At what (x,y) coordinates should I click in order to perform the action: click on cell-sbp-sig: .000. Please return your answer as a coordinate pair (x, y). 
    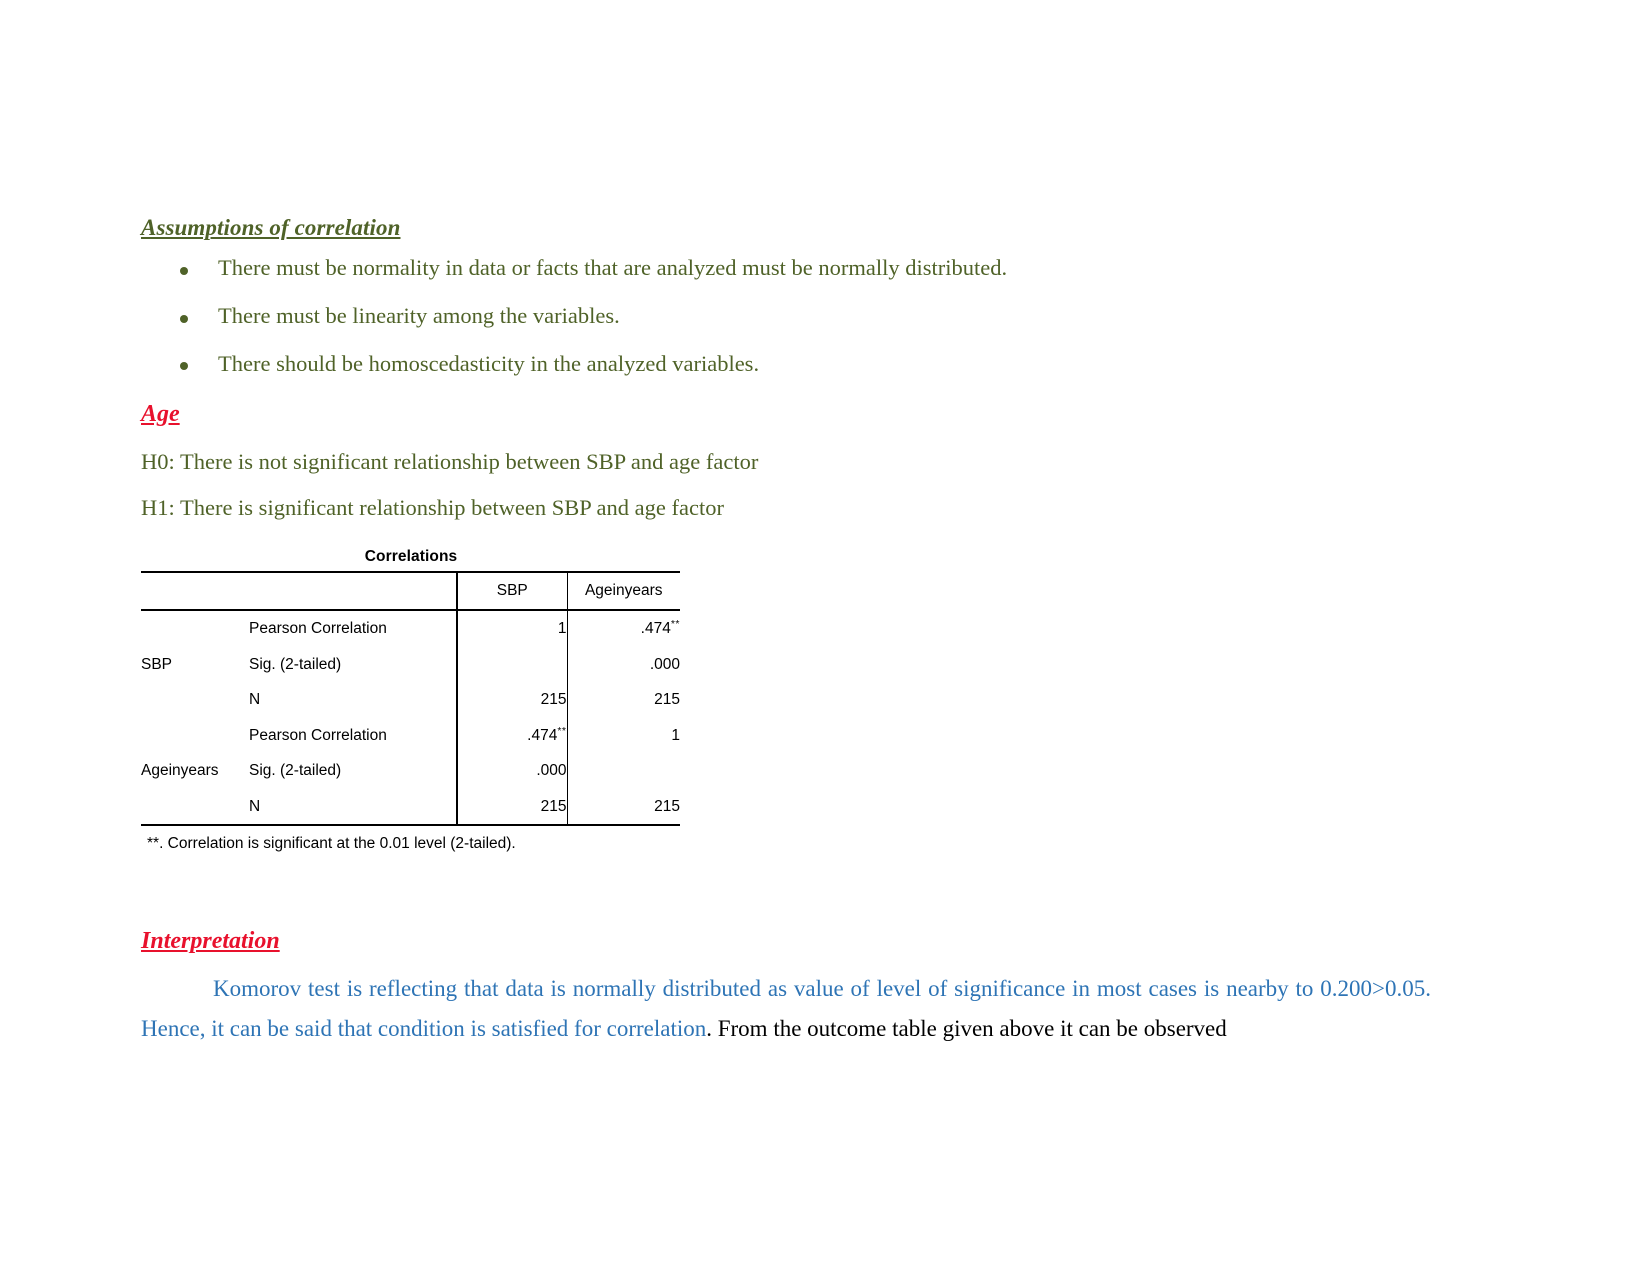
    Looking at the image, I should click on (512, 771).